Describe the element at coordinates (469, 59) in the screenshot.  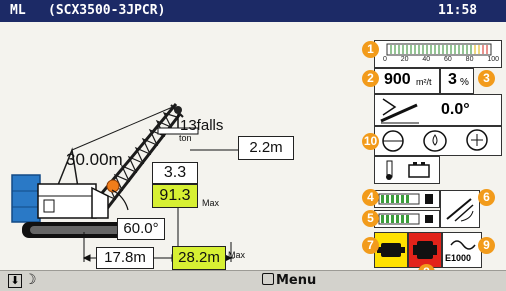
I see `scale-80: 80` at that location.